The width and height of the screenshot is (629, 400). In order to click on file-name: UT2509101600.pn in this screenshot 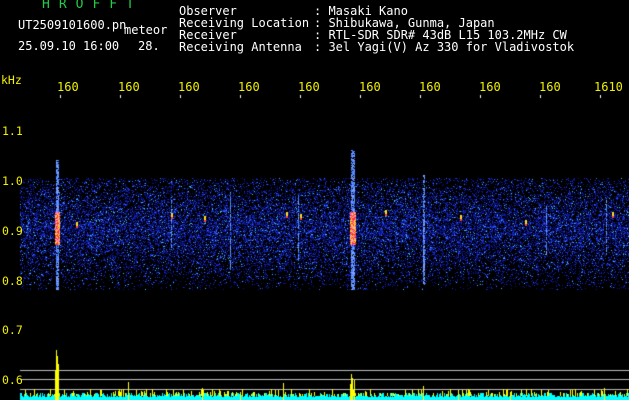, I will do `click(72, 25)`.